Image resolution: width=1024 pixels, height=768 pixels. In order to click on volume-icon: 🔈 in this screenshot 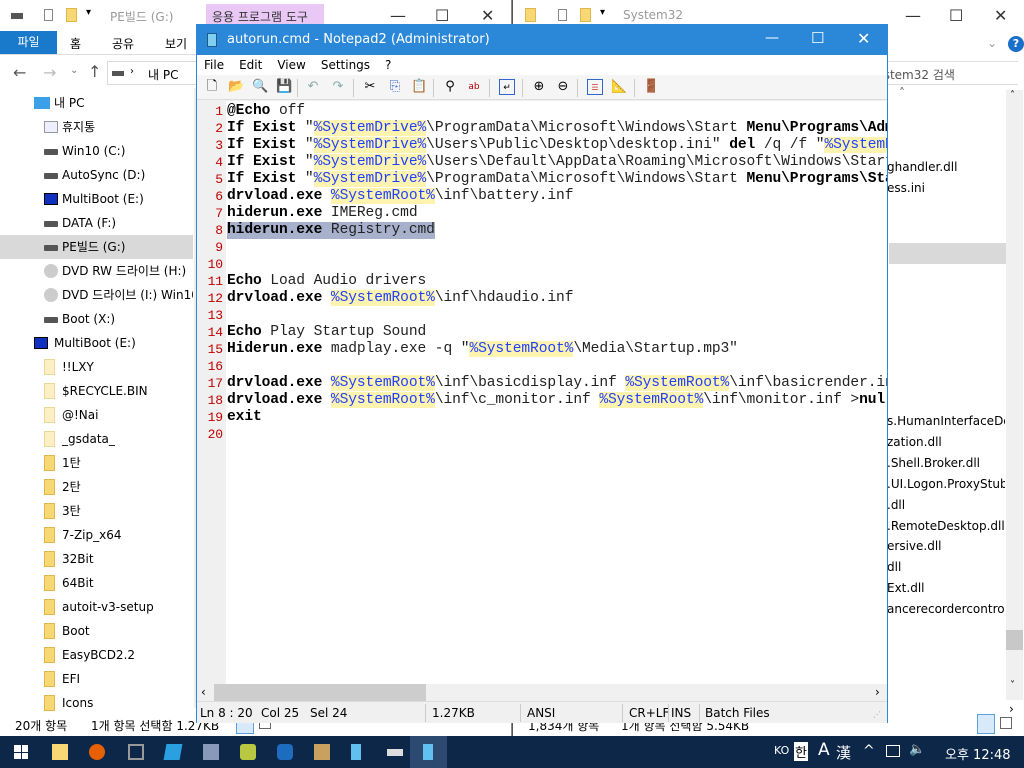, I will do `click(917, 749)`.